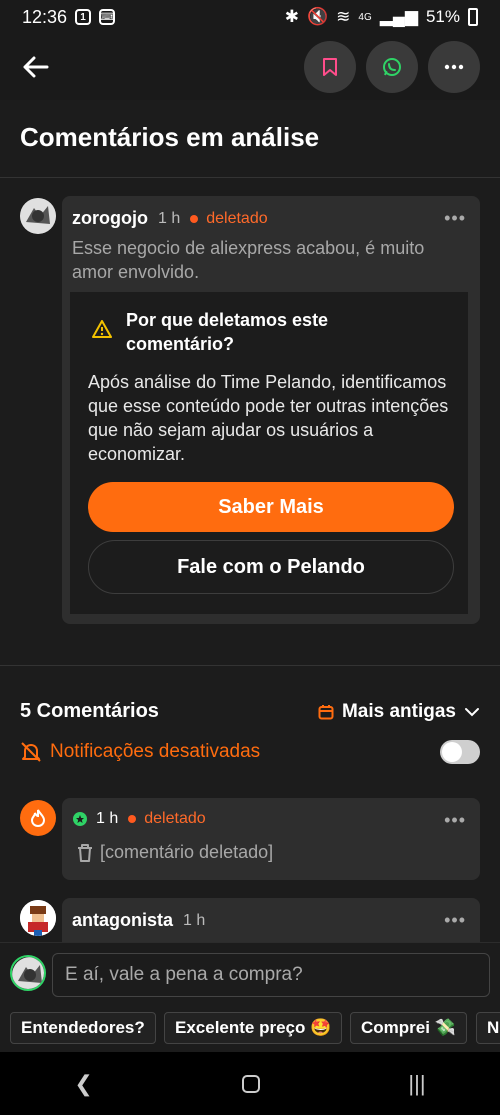  What do you see at coordinates (460, 752) in the screenshot?
I see `notifications-toggle` at bounding box center [460, 752].